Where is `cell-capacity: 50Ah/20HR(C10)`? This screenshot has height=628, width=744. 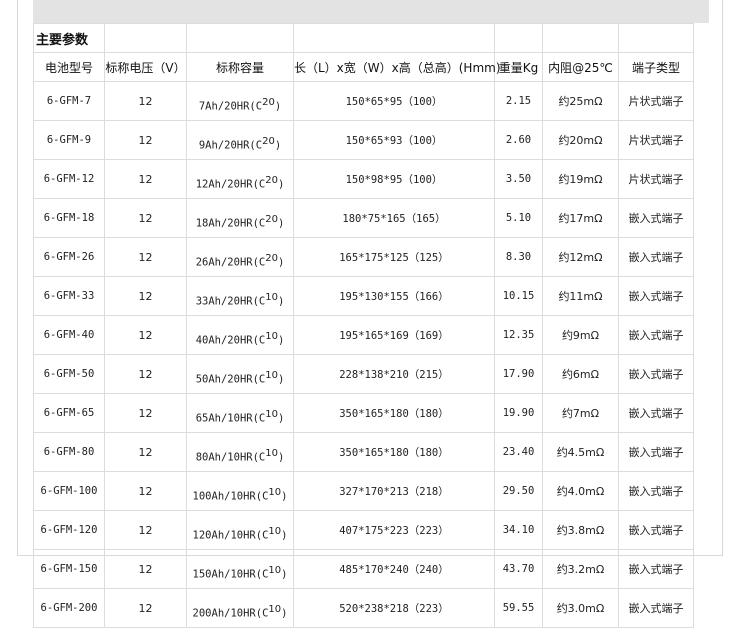
cell-capacity: 50Ah/20HR(C10) is located at coordinates (240, 374).